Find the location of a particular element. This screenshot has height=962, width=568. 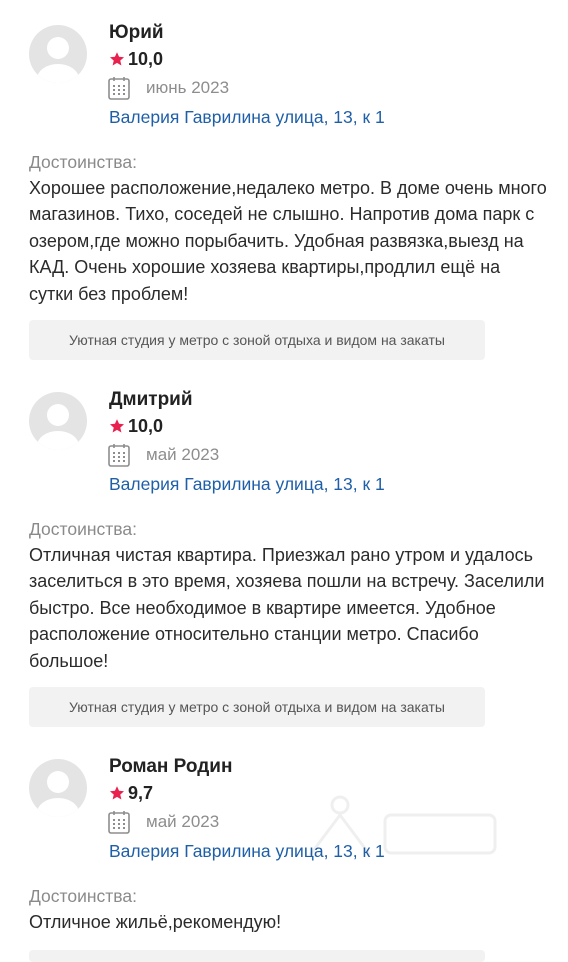

listing-tag is located at coordinates (257, 956).